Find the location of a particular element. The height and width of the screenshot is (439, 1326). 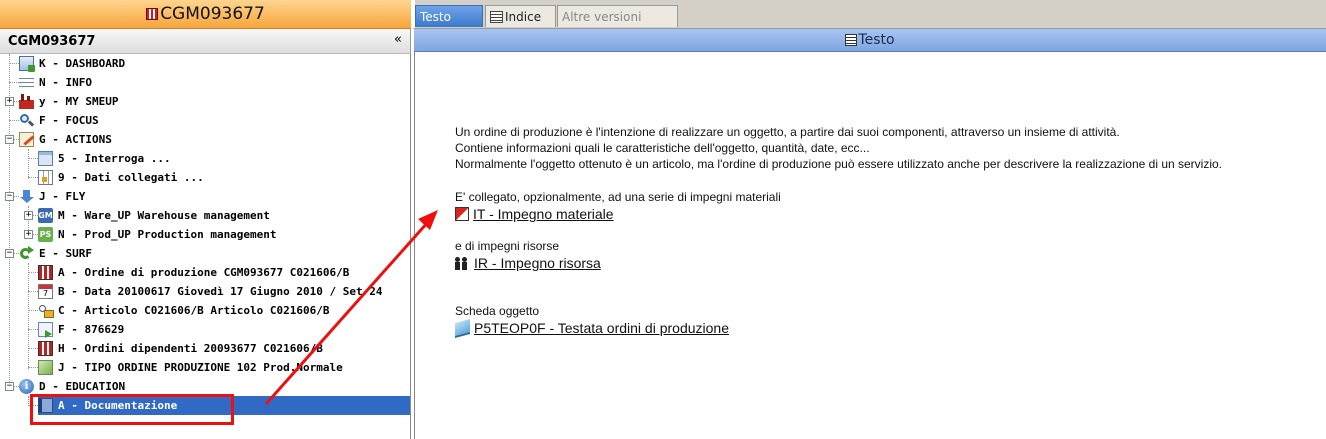

type-icon is located at coordinates (45, 367).